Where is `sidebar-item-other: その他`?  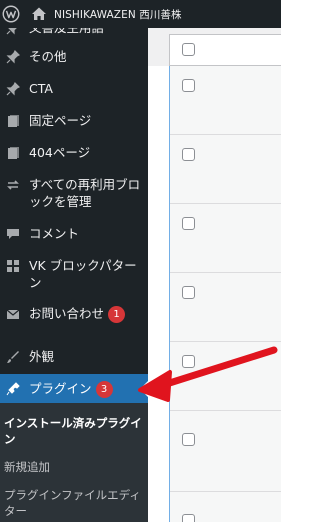 sidebar-item-other: その他 is located at coordinates (74, 56).